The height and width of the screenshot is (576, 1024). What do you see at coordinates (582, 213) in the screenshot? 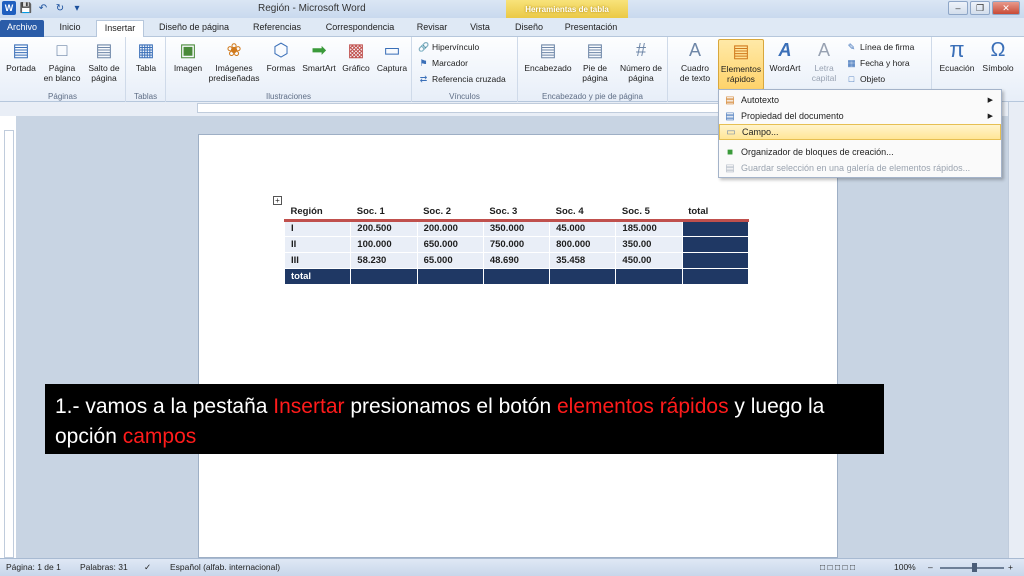
I see `table-header-cell: Soc. 4` at bounding box center [582, 213].